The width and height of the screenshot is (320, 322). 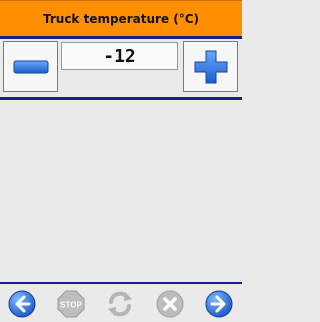 I want to click on title-bar: Truck temperature (°C), so click(x=121, y=18).